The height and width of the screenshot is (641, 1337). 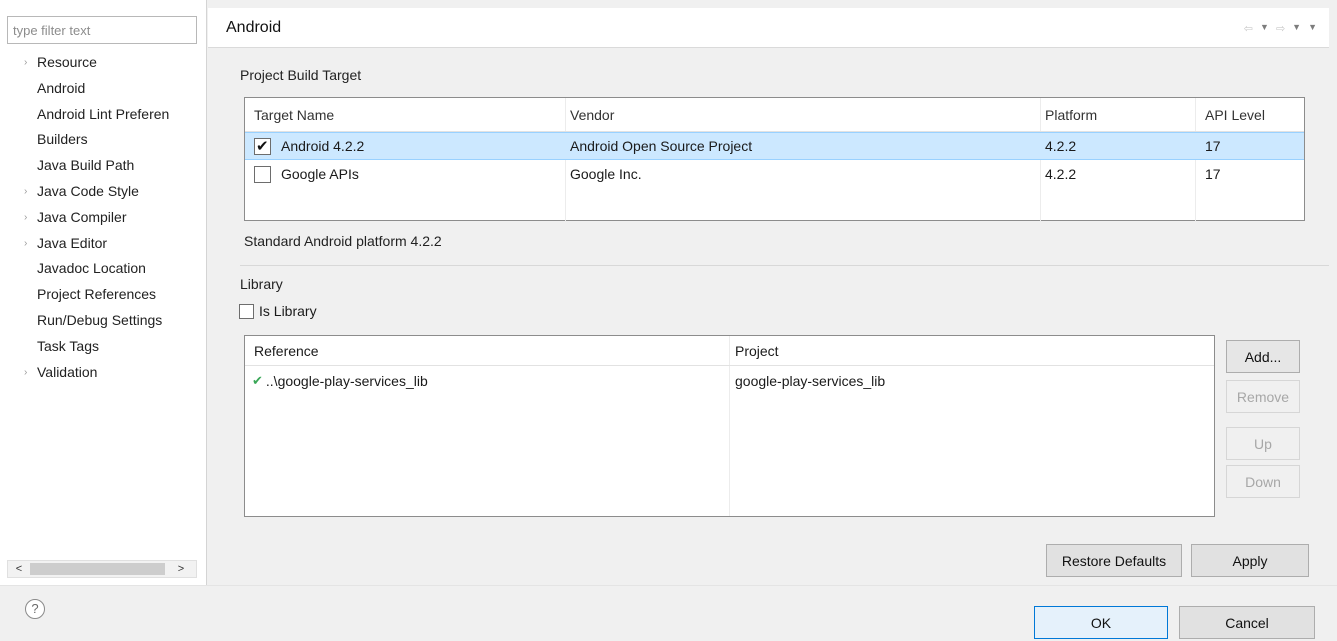 I want to click on sidebar-item-label: Project References, so click(x=97, y=294).